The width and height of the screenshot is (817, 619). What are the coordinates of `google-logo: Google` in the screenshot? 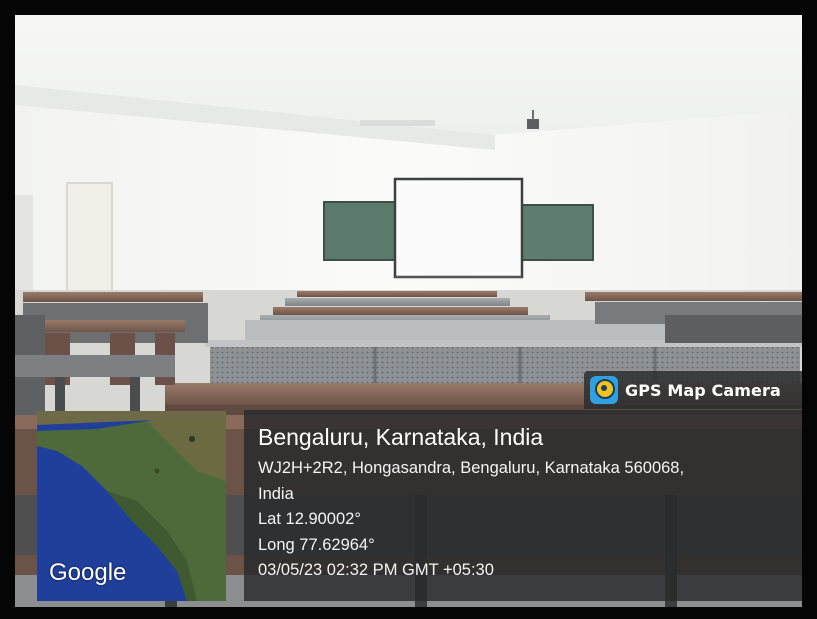 It's located at (88, 572).